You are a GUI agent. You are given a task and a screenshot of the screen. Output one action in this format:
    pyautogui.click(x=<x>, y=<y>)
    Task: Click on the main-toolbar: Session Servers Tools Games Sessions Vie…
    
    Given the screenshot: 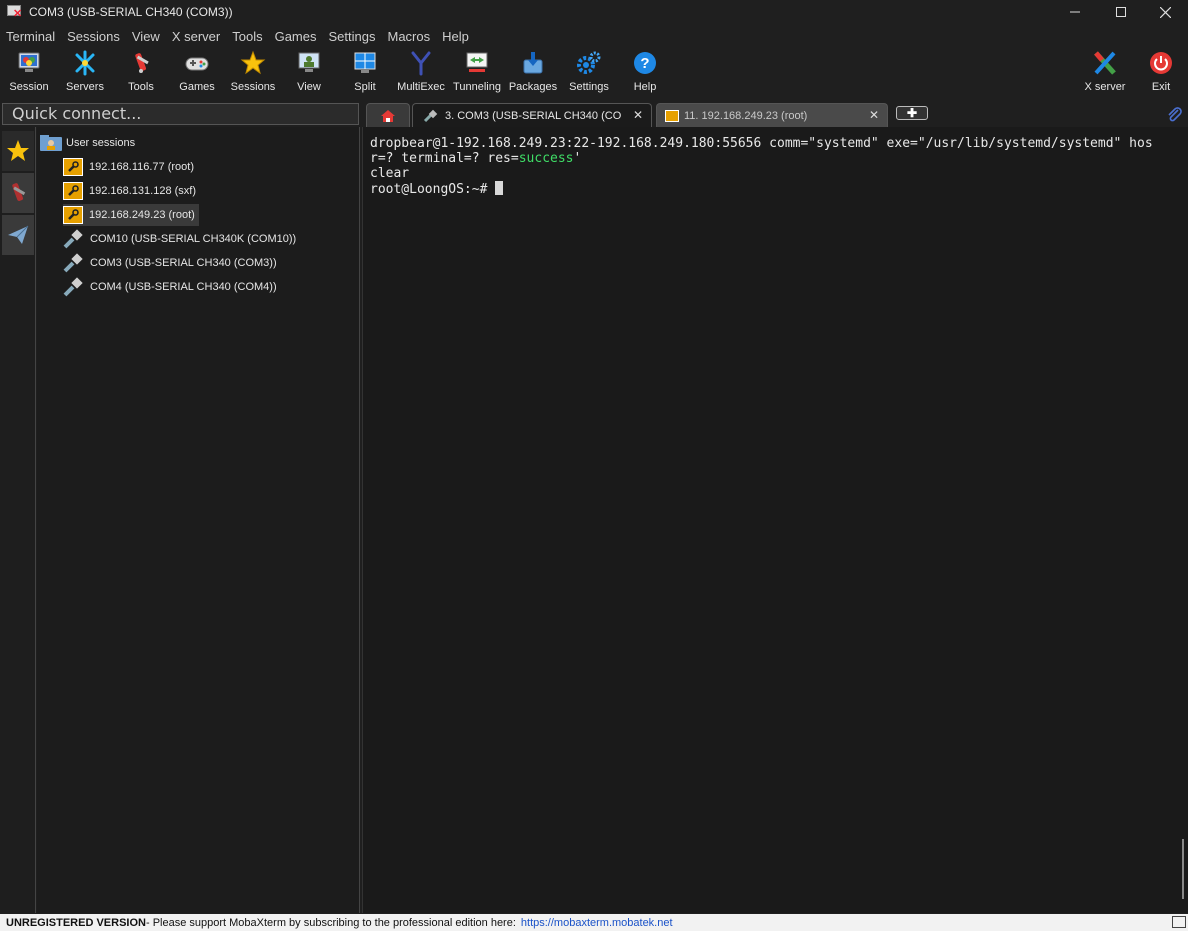 What is the action you would take?
    pyautogui.click(x=594, y=73)
    